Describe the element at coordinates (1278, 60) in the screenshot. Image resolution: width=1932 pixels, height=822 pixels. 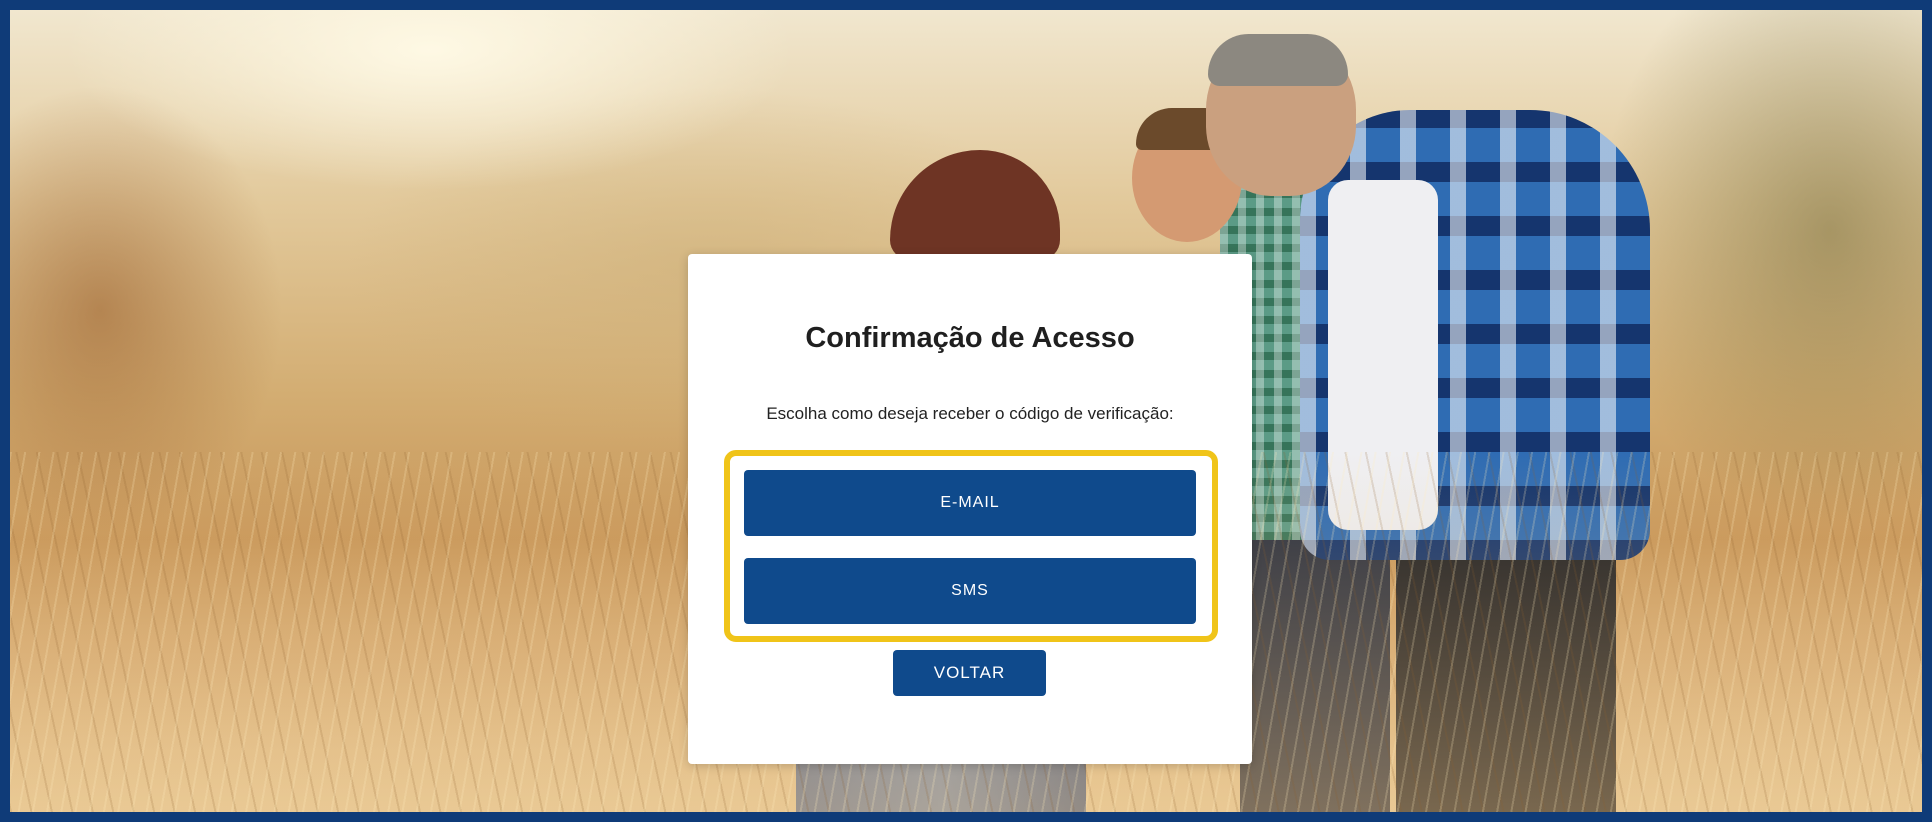
I see `man-hair-shape` at that location.